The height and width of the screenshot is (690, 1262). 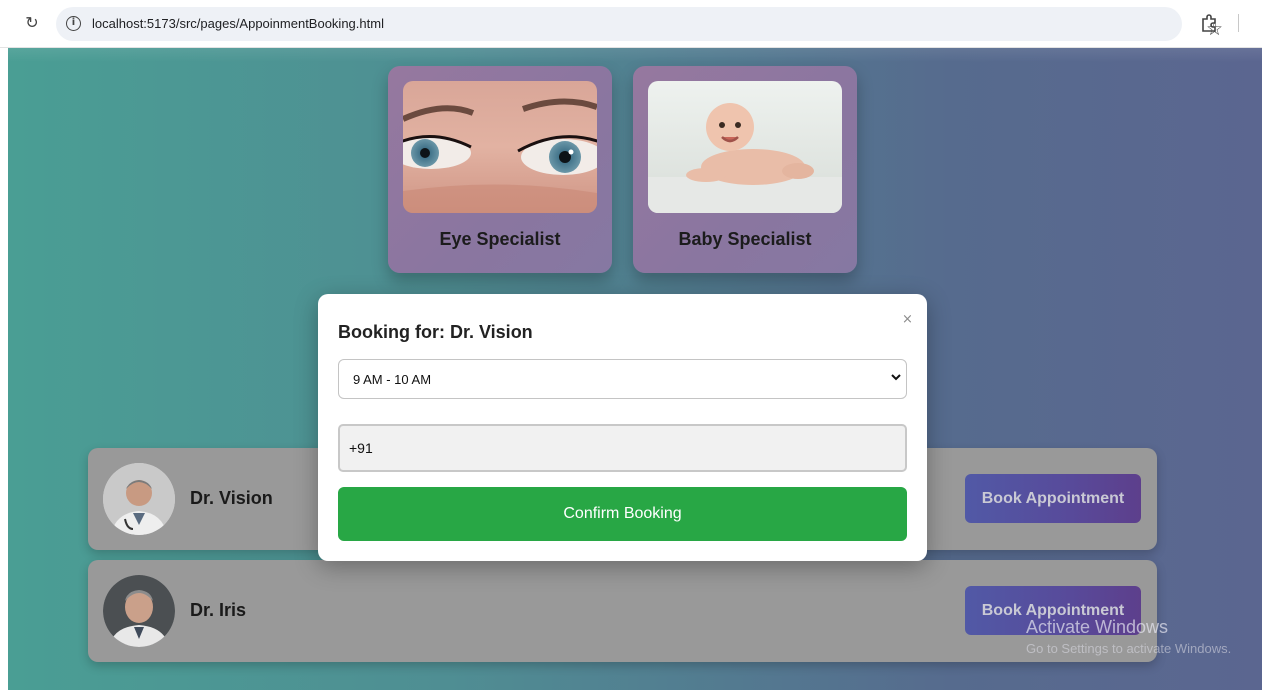 I want to click on specialist-label: Eye Specialist, so click(x=500, y=239).